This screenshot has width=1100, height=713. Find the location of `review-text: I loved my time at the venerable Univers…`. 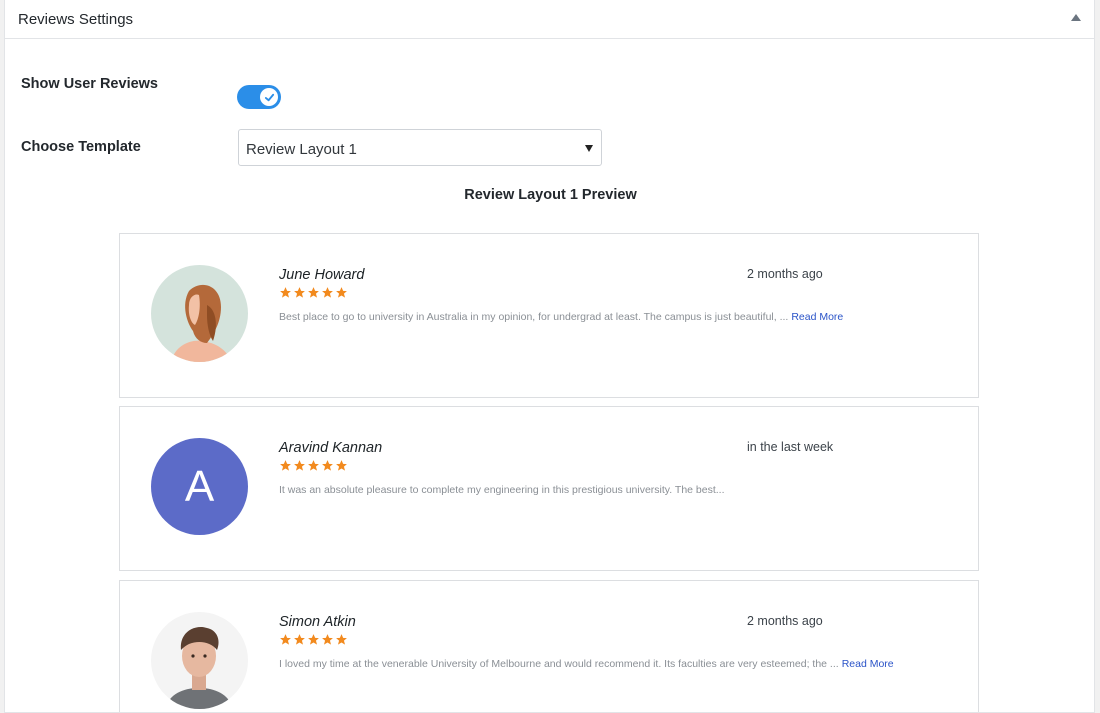

review-text: I loved my time at the venerable Univers… is located at coordinates (586, 664).